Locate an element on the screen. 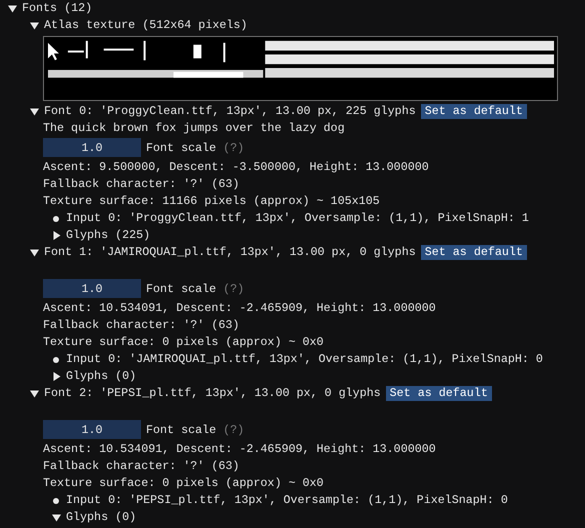  info-text: Input 0: 'ProggyClean.ttf, 13px', Oversample: (1,1), PixelSnapH: 1 is located at coordinates (297, 218).